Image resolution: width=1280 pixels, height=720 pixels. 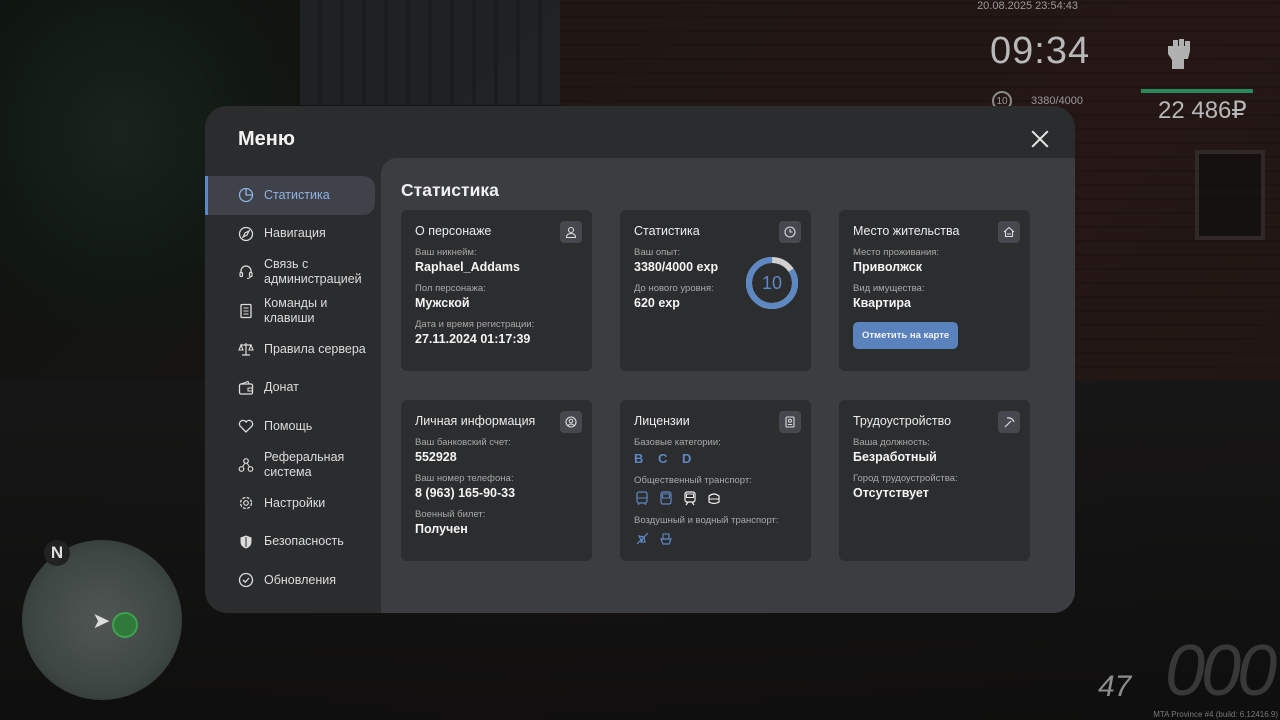 I want to click on level-number: 10, so click(x=772, y=282).